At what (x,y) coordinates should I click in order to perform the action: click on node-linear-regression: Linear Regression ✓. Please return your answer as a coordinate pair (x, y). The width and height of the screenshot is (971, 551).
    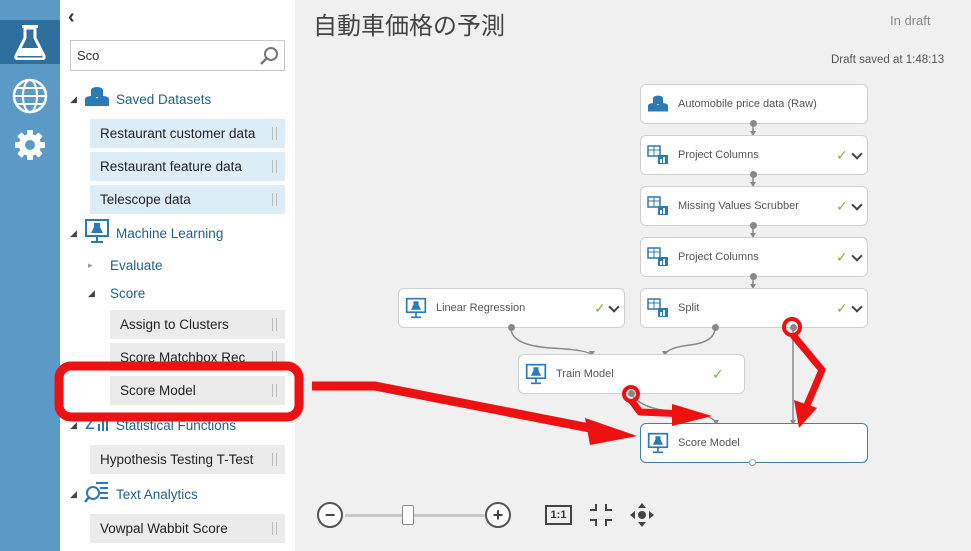
    Looking at the image, I should click on (511, 308).